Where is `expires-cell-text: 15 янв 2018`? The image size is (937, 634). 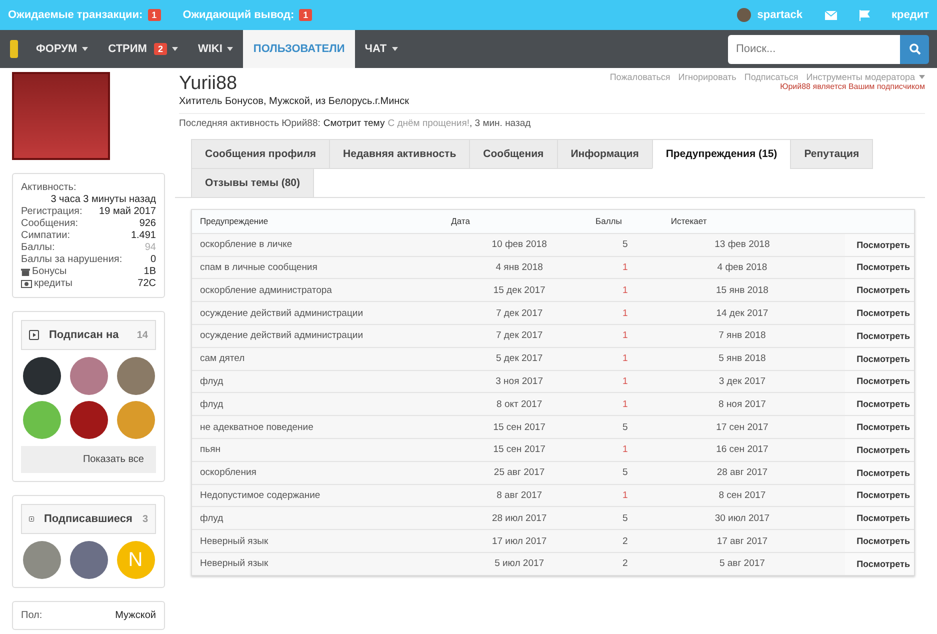
expires-cell-text: 15 янв 2018 is located at coordinates (742, 290).